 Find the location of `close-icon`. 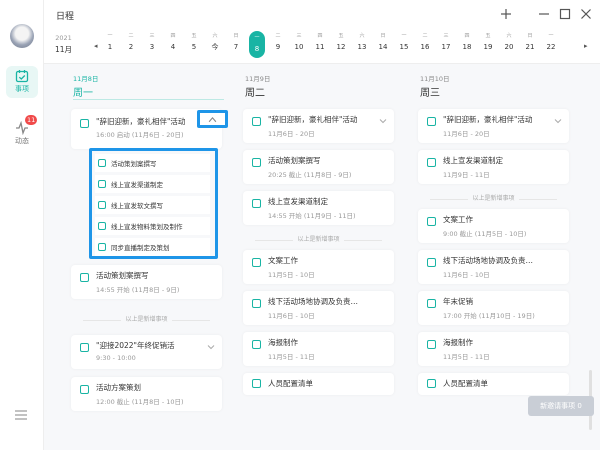

close-icon is located at coordinates (586, 14).